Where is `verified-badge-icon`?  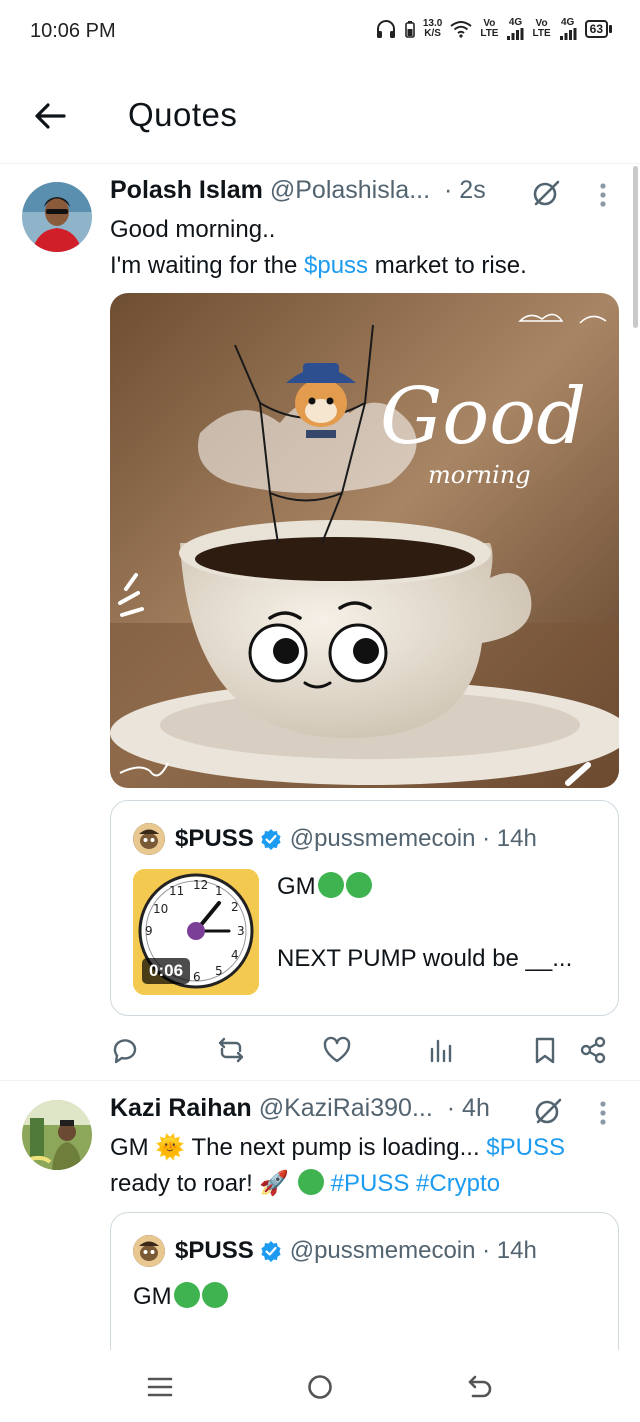
verified-badge-icon is located at coordinates (271, 839).